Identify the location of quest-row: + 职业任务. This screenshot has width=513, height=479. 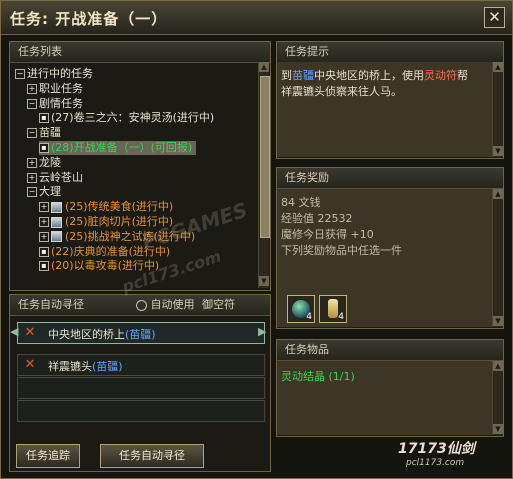
(55, 89).